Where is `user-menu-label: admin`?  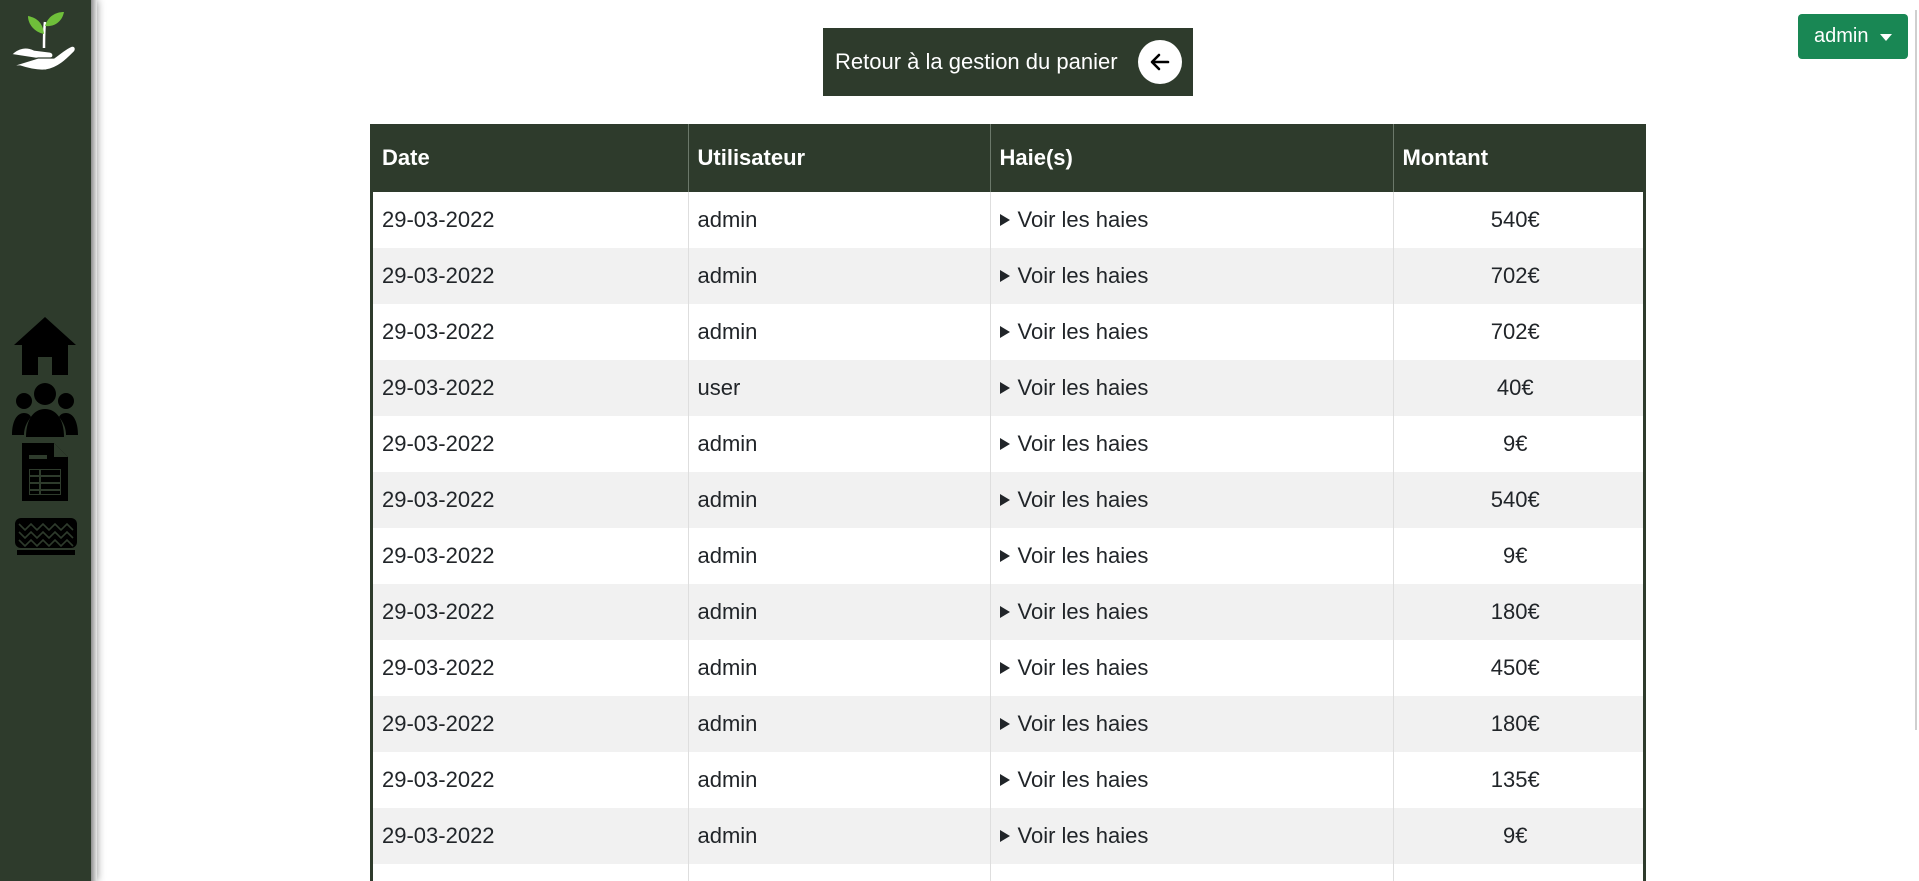
user-menu-label: admin is located at coordinates (1841, 36).